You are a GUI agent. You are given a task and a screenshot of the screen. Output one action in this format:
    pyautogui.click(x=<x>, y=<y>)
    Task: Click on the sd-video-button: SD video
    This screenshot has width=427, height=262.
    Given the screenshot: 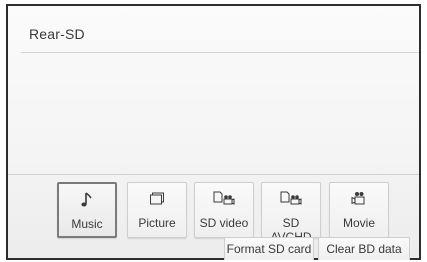 What is the action you would take?
    pyautogui.click(x=224, y=210)
    